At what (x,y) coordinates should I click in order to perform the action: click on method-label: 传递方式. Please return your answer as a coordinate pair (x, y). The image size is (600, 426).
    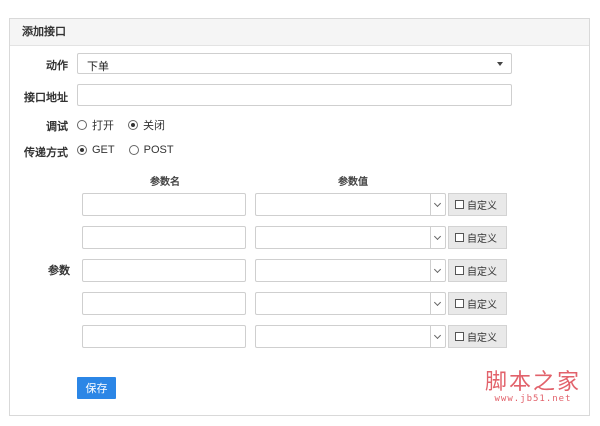
    Looking at the image, I should click on (46, 153).